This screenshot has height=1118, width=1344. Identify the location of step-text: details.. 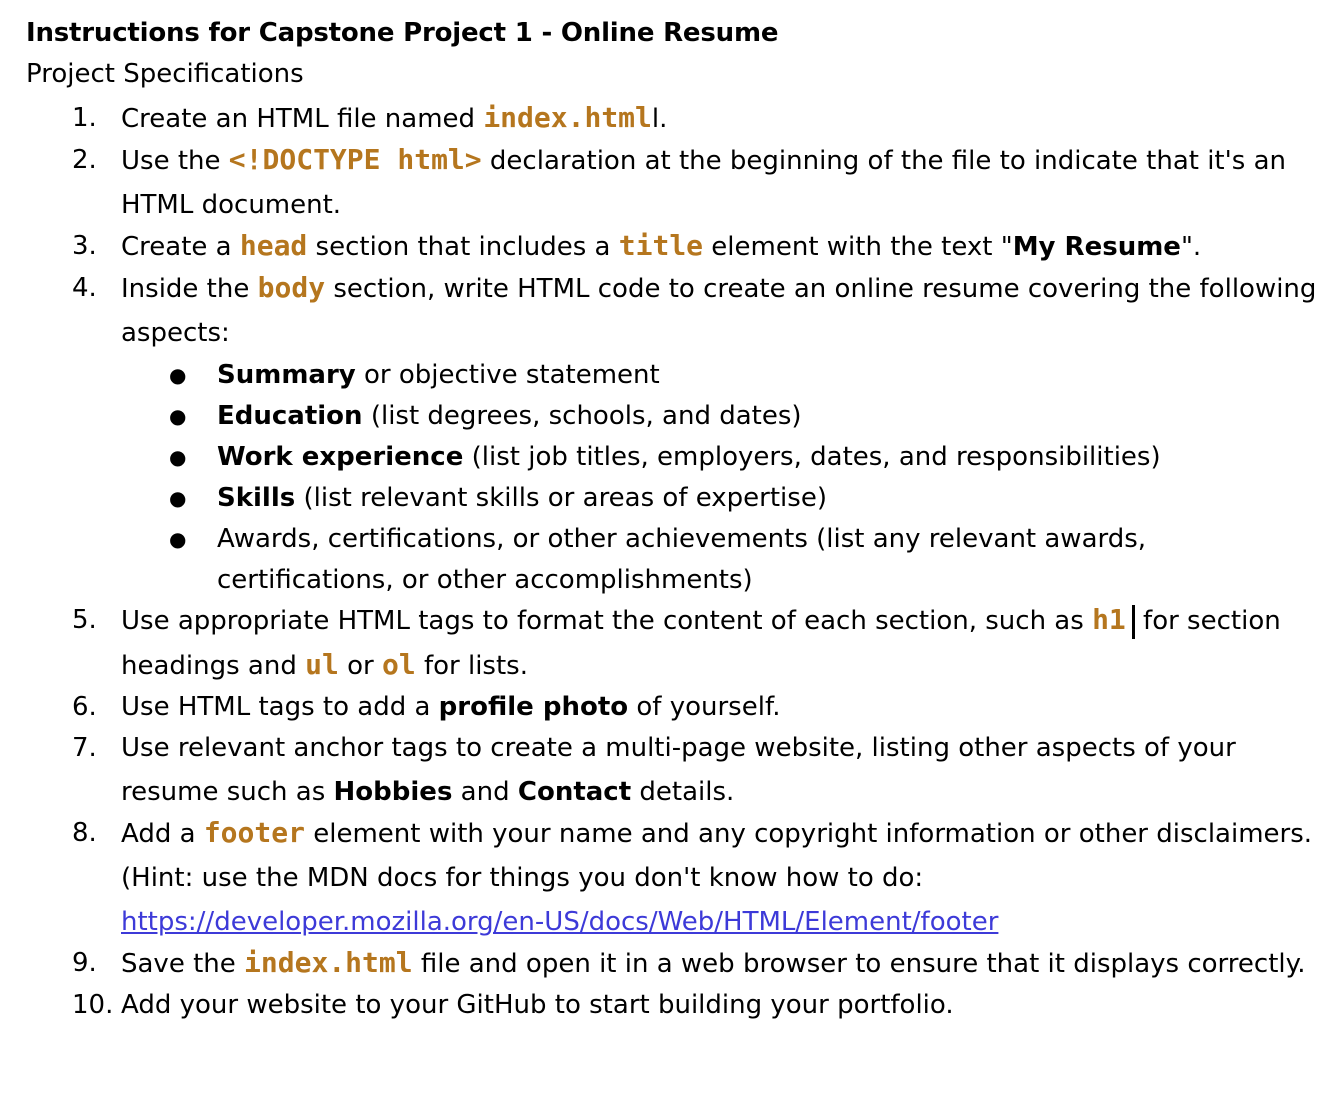
(683, 792).